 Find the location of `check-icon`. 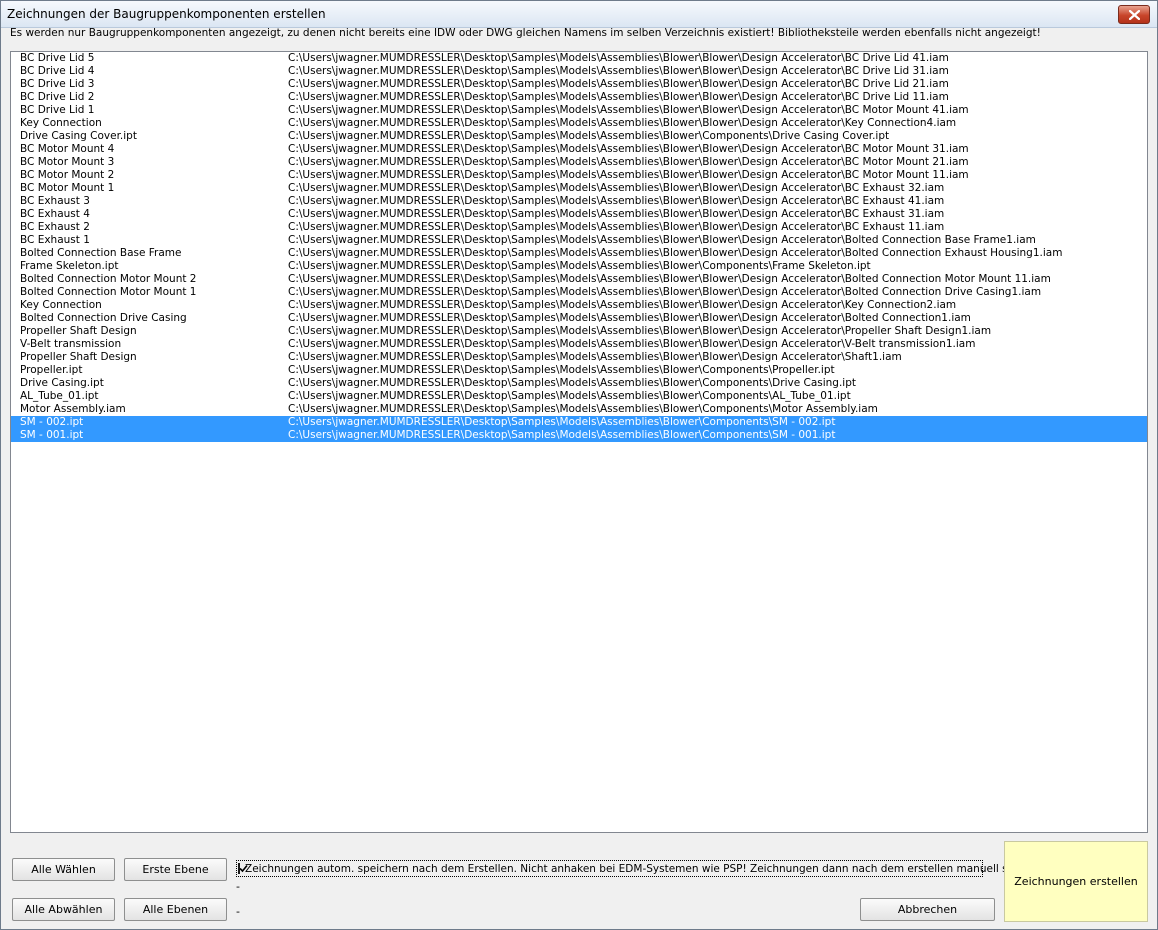

check-icon is located at coordinates (243, 868).